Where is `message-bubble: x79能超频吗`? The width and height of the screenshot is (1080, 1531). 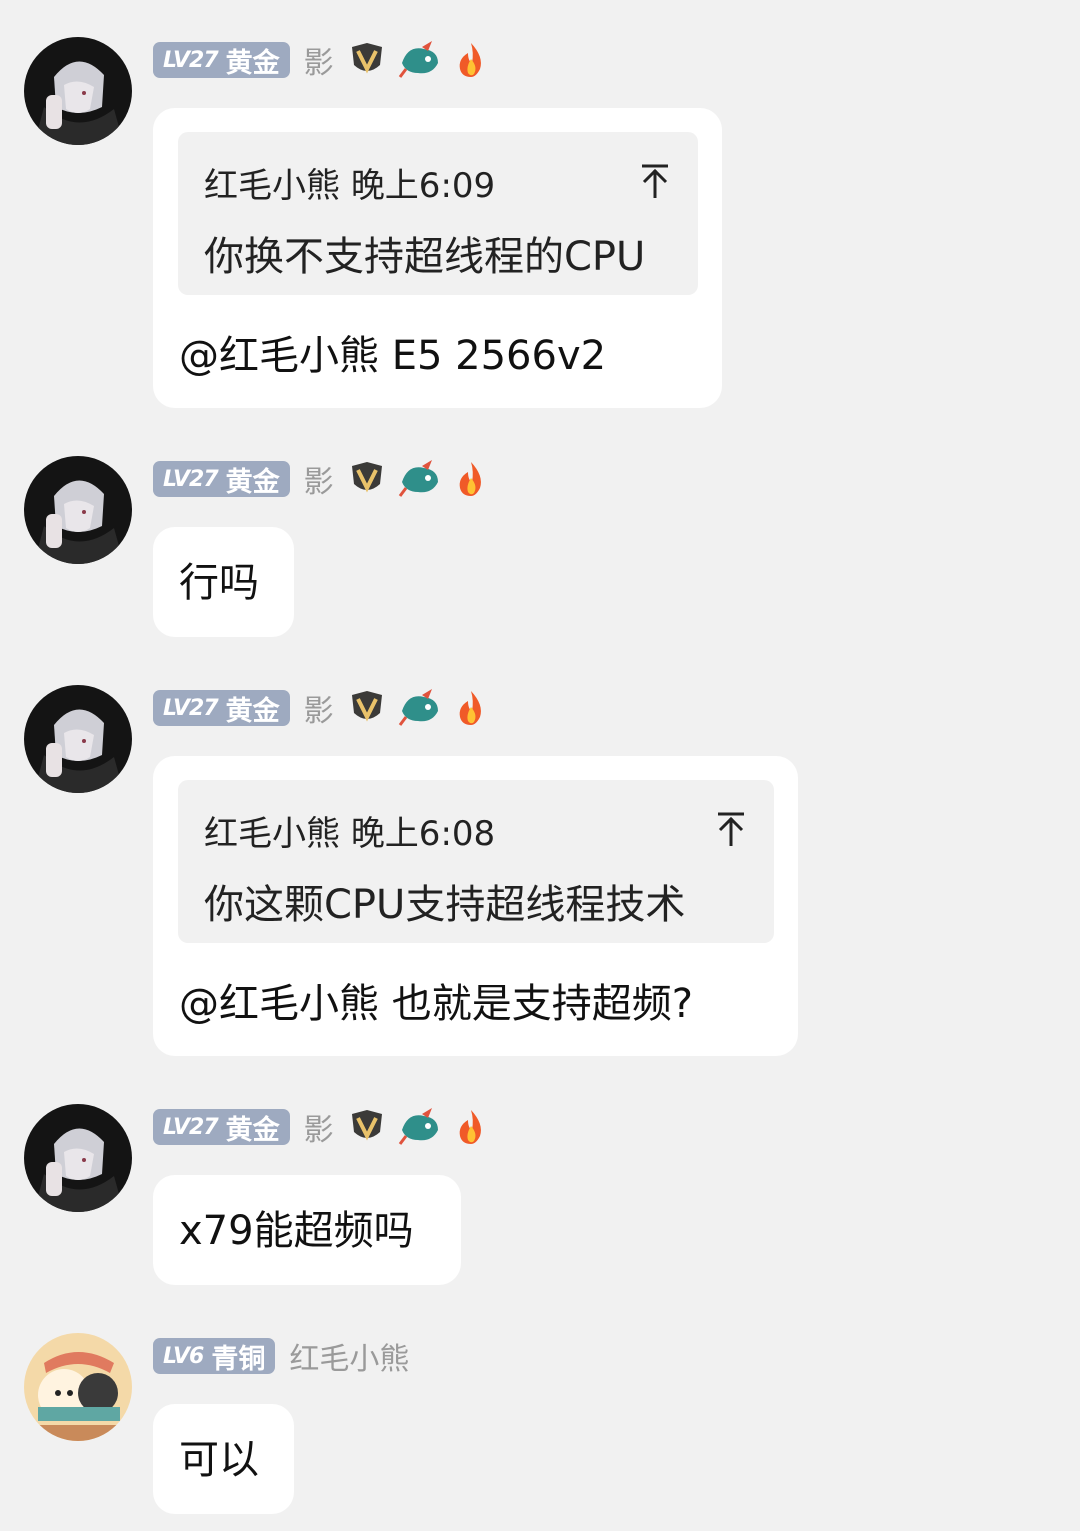
message-bubble: x79能超频吗 is located at coordinates (307, 1230).